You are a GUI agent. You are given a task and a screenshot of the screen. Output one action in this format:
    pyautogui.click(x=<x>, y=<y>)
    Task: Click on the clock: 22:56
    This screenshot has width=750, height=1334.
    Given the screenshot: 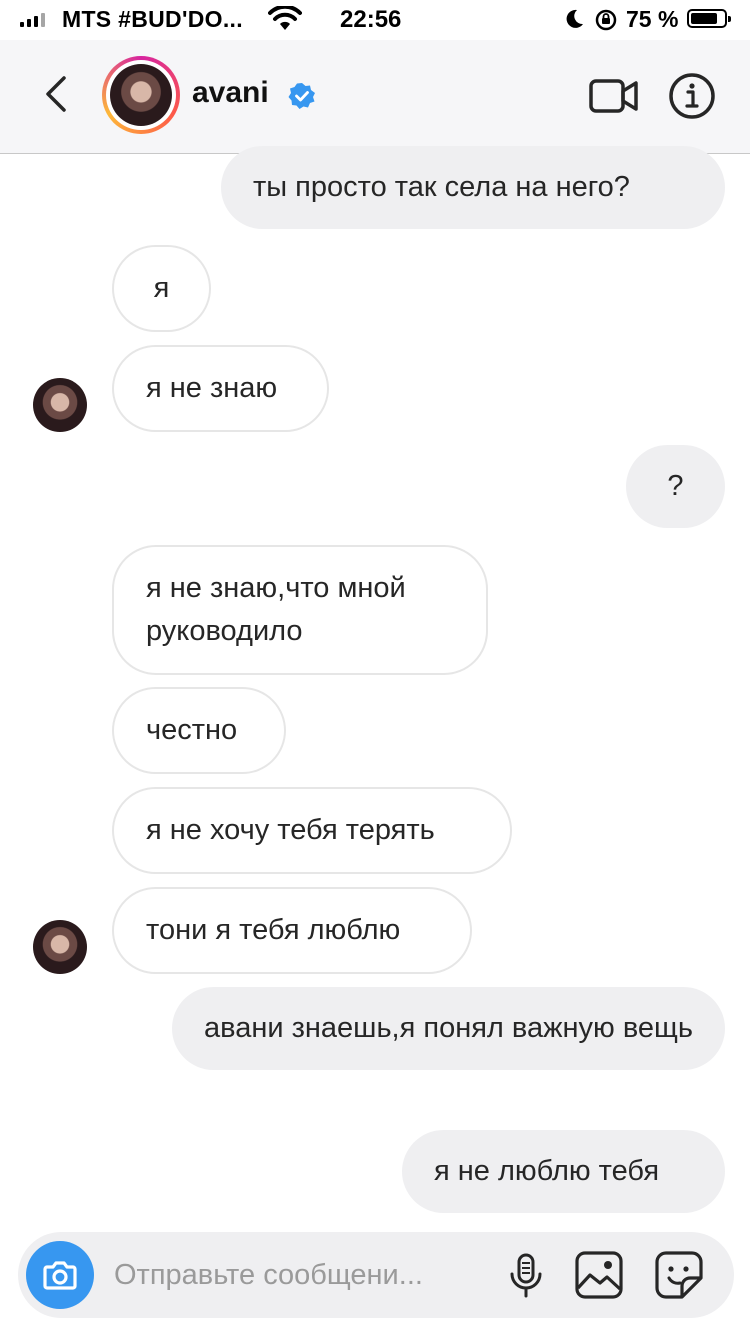 What is the action you would take?
    pyautogui.click(x=371, y=19)
    